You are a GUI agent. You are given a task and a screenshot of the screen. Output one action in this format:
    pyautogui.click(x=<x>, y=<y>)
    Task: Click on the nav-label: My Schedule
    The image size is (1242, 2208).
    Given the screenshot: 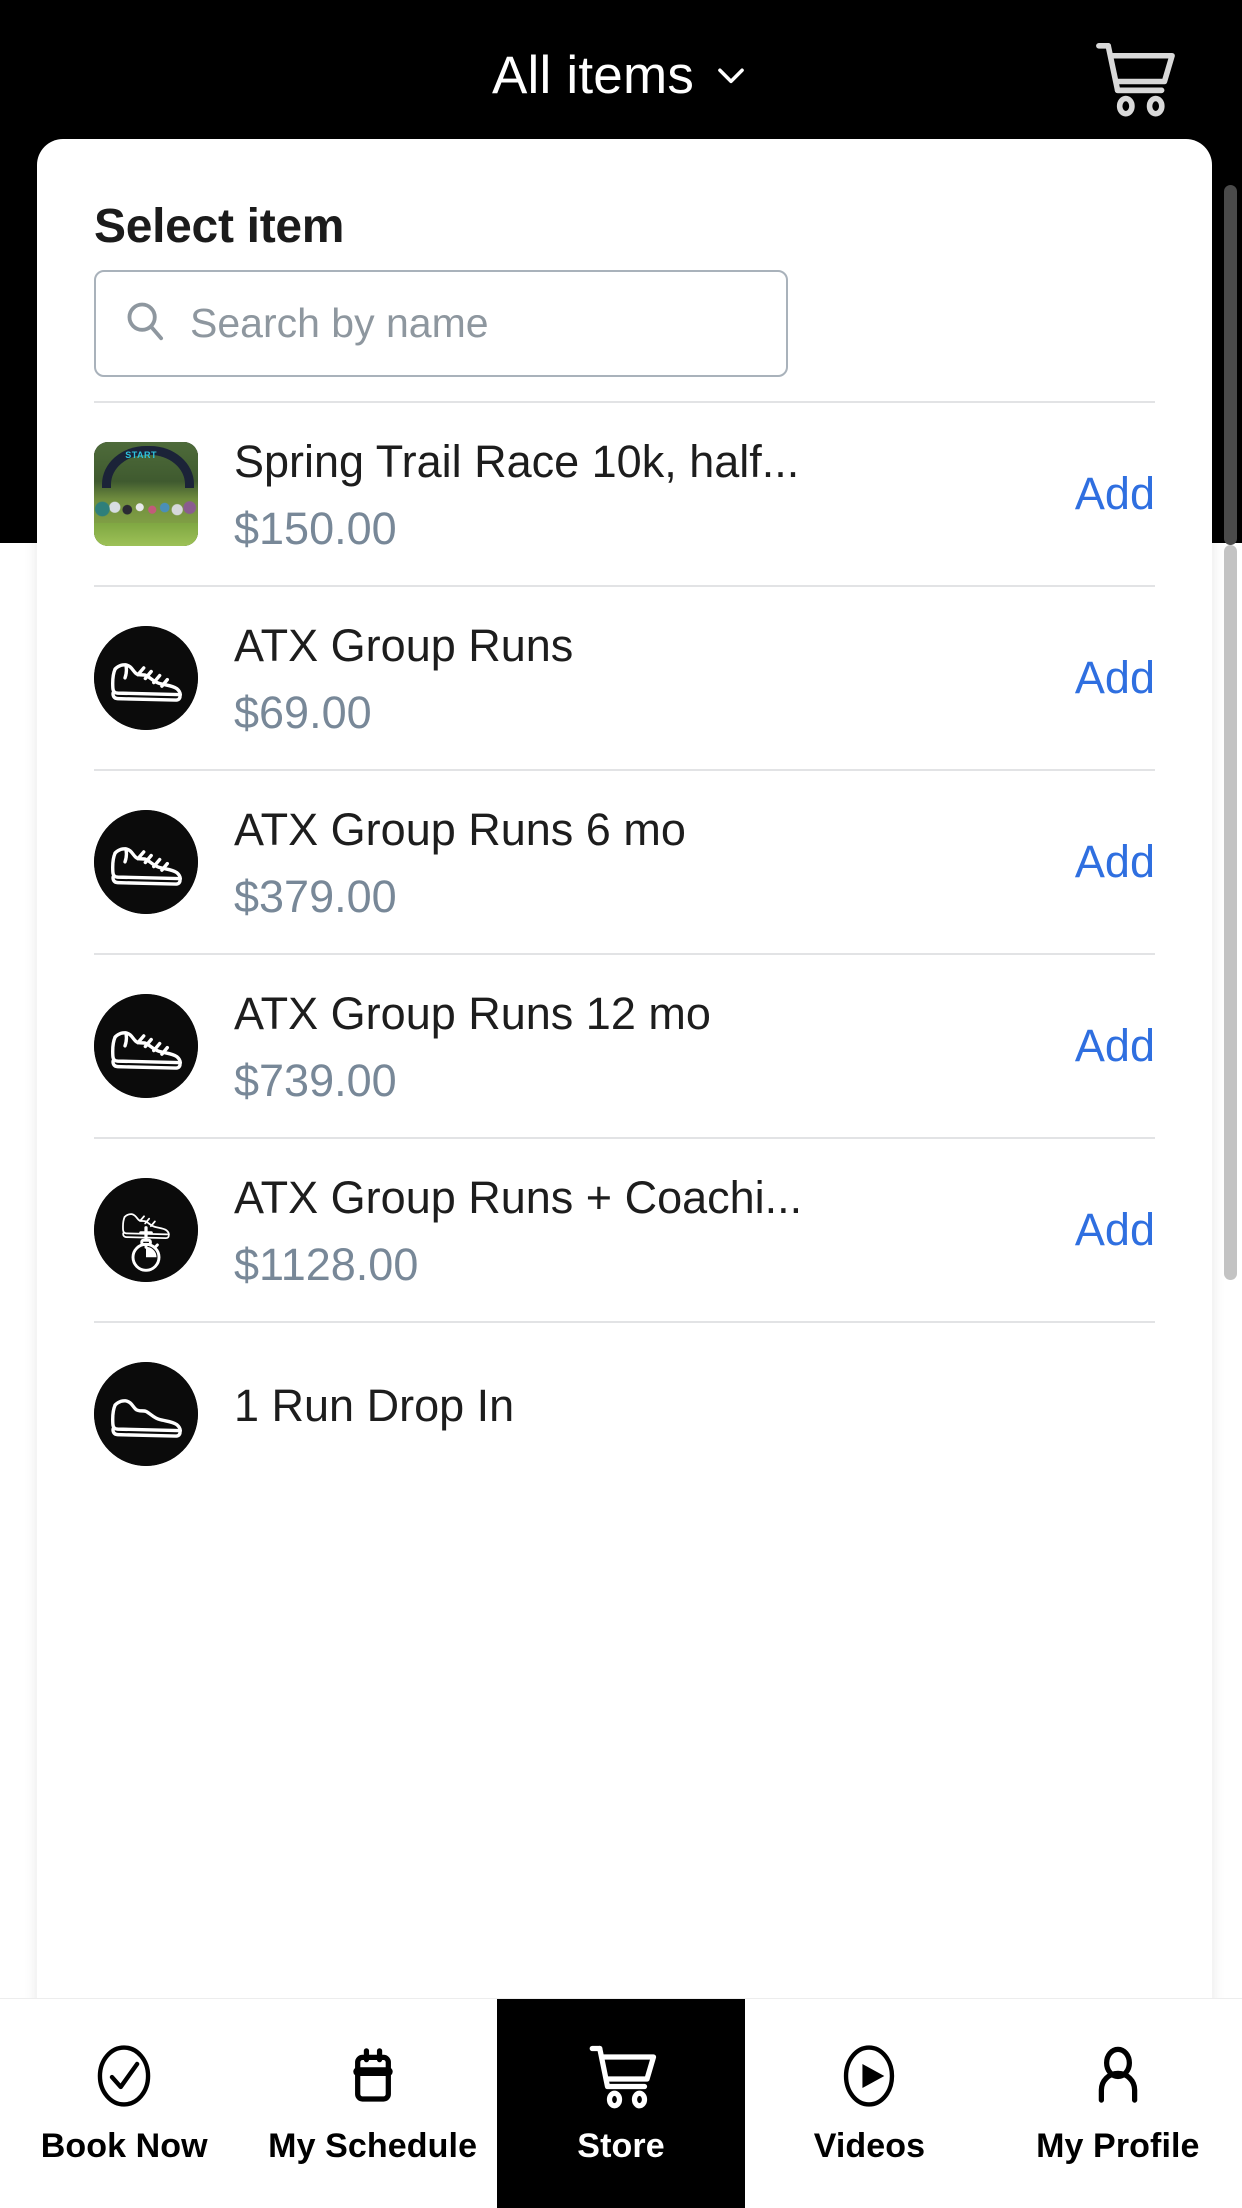 What is the action you would take?
    pyautogui.click(x=373, y=2146)
    